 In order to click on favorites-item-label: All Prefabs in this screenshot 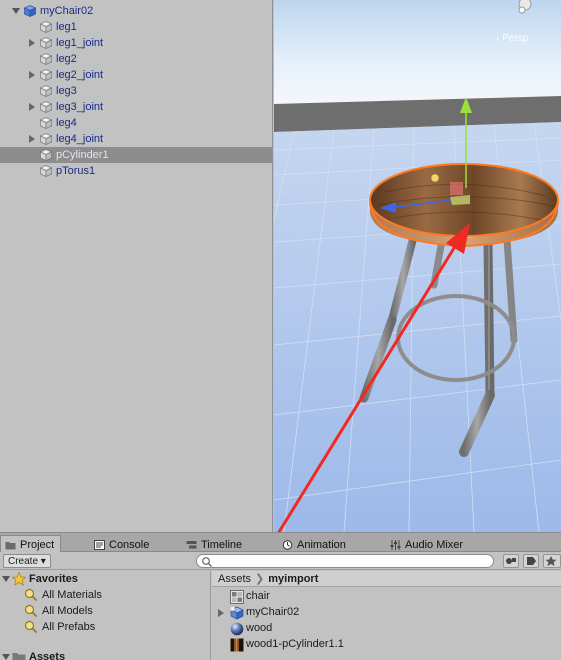, I will do `click(69, 627)`.